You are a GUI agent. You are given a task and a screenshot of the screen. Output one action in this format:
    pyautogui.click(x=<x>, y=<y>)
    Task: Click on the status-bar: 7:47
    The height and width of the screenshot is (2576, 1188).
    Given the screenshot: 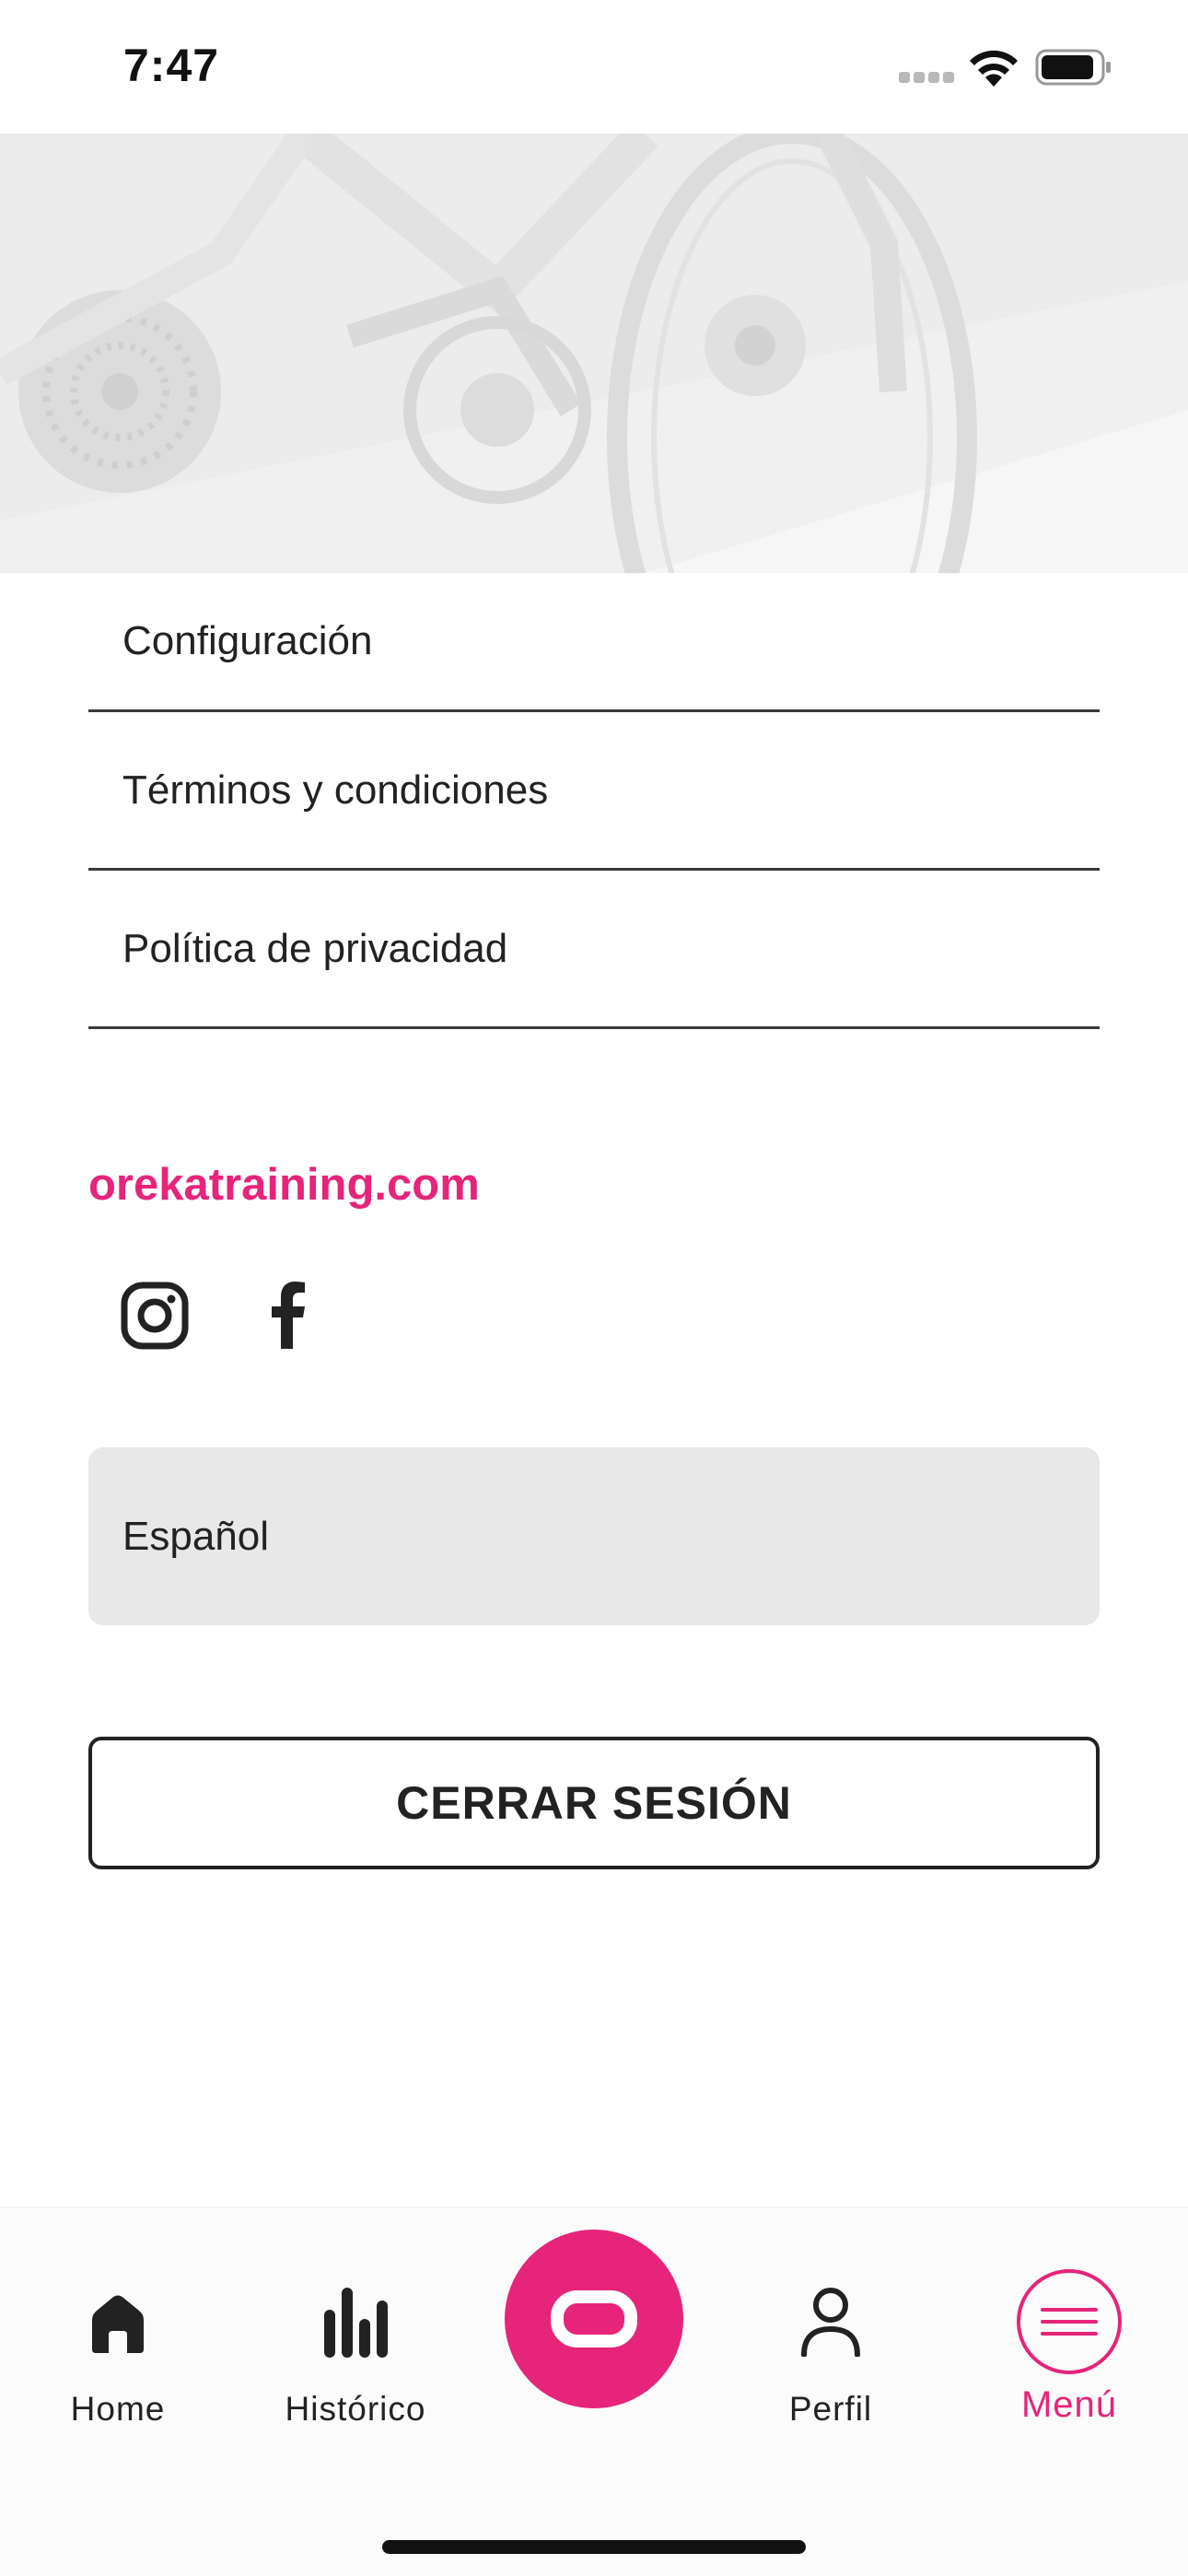 What is the action you would take?
    pyautogui.click(x=594, y=67)
    